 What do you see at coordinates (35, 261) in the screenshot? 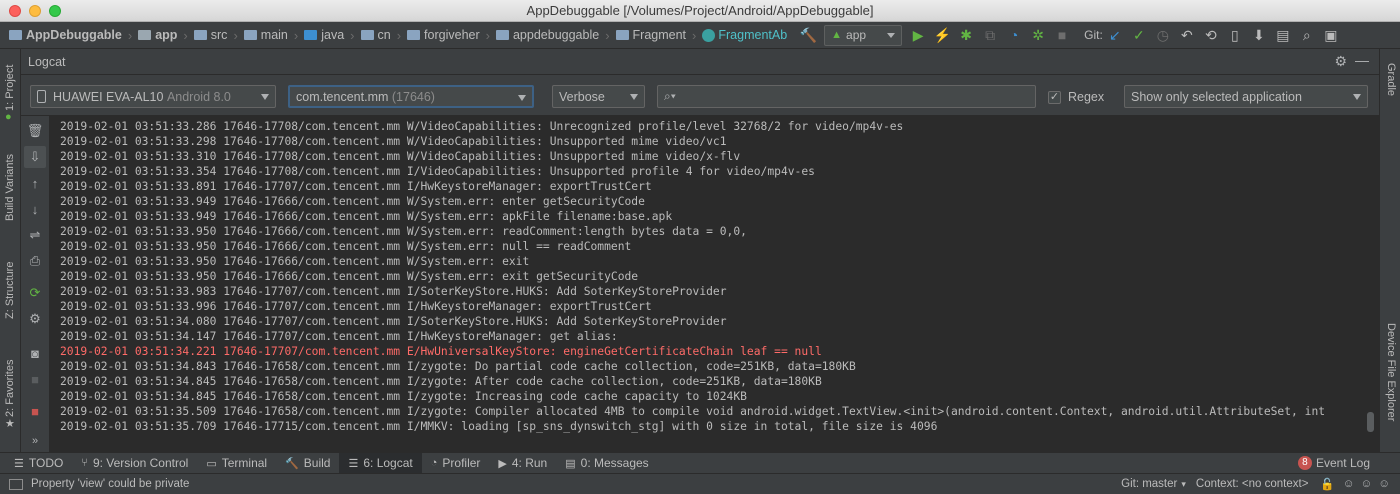
I see `print-icon: ⎙` at bounding box center [35, 261].